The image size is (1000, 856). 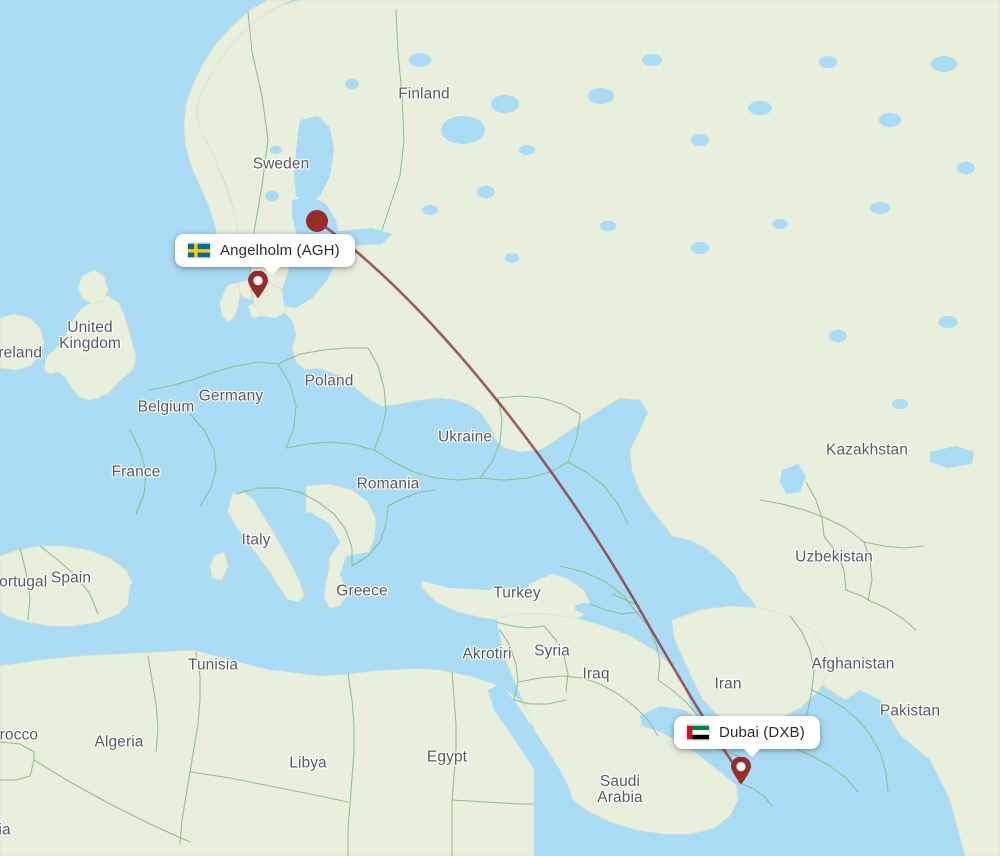 What do you see at coordinates (199, 250) in the screenshot?
I see `sweden-flag-icon` at bounding box center [199, 250].